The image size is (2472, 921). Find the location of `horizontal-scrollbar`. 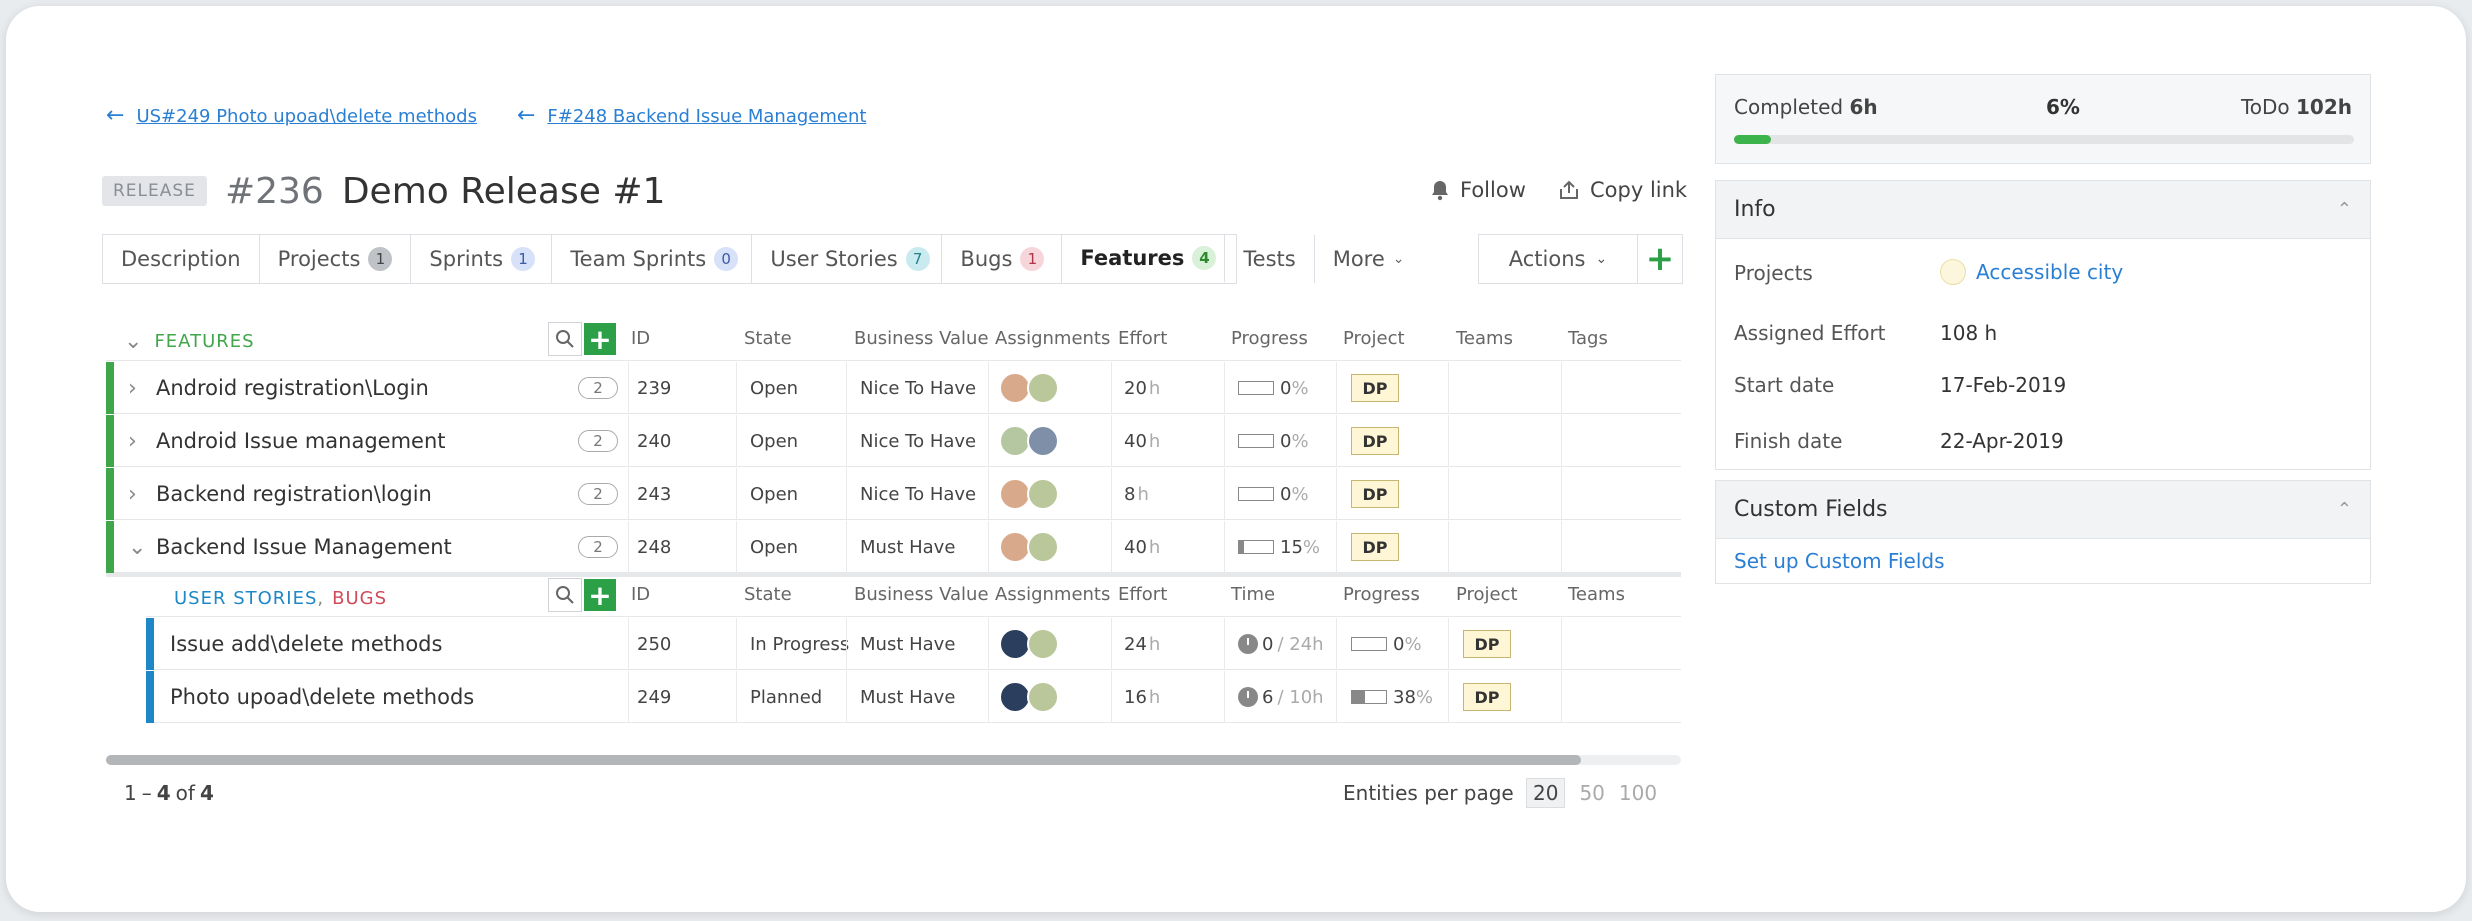

horizontal-scrollbar is located at coordinates (893, 760).